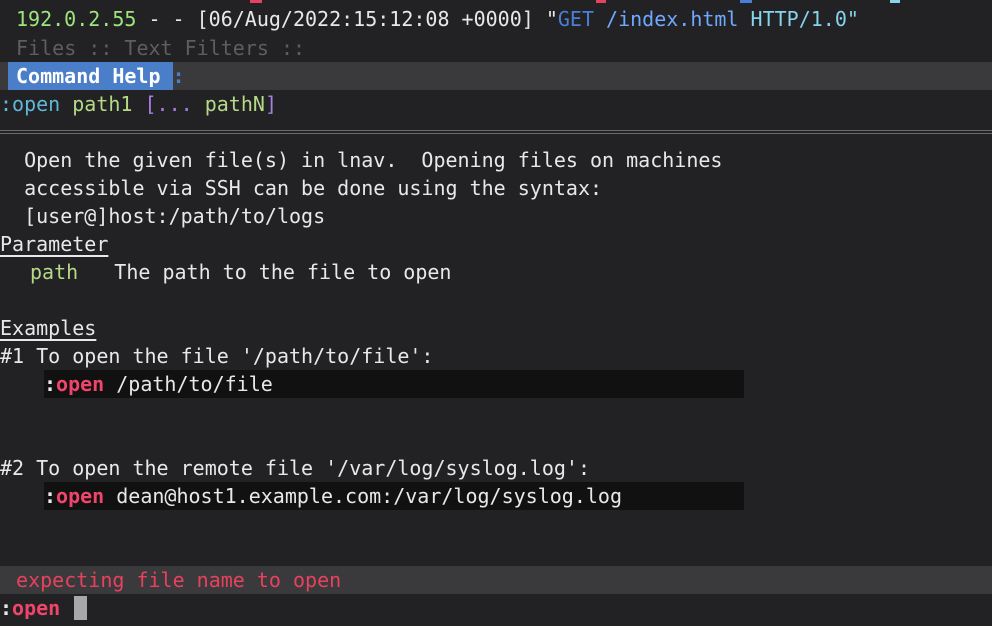 Image resolution: width=992 pixels, height=626 pixels. I want to click on help-divider, so click(496, 132).